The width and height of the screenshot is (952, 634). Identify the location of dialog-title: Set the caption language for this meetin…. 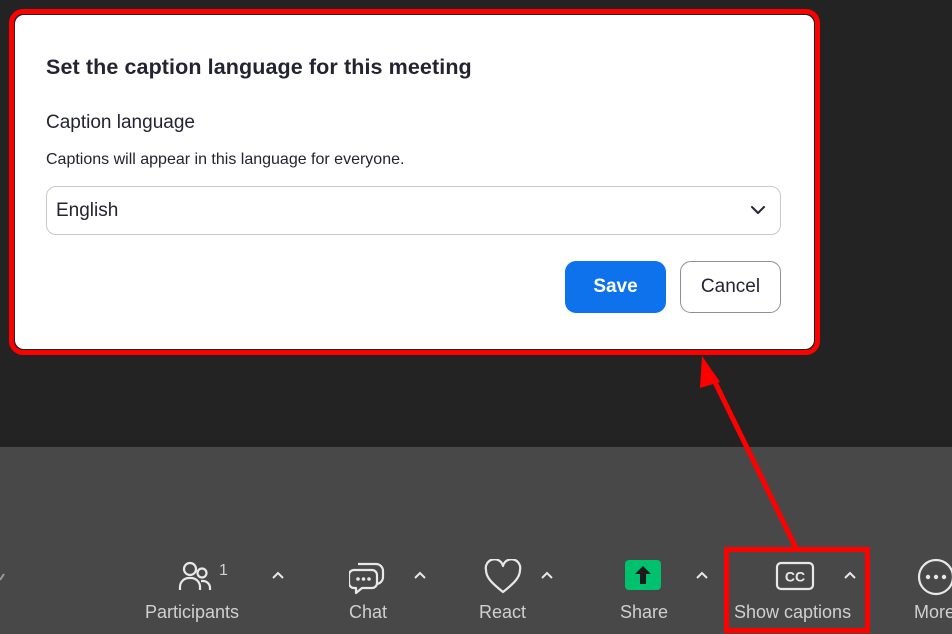
(259, 67).